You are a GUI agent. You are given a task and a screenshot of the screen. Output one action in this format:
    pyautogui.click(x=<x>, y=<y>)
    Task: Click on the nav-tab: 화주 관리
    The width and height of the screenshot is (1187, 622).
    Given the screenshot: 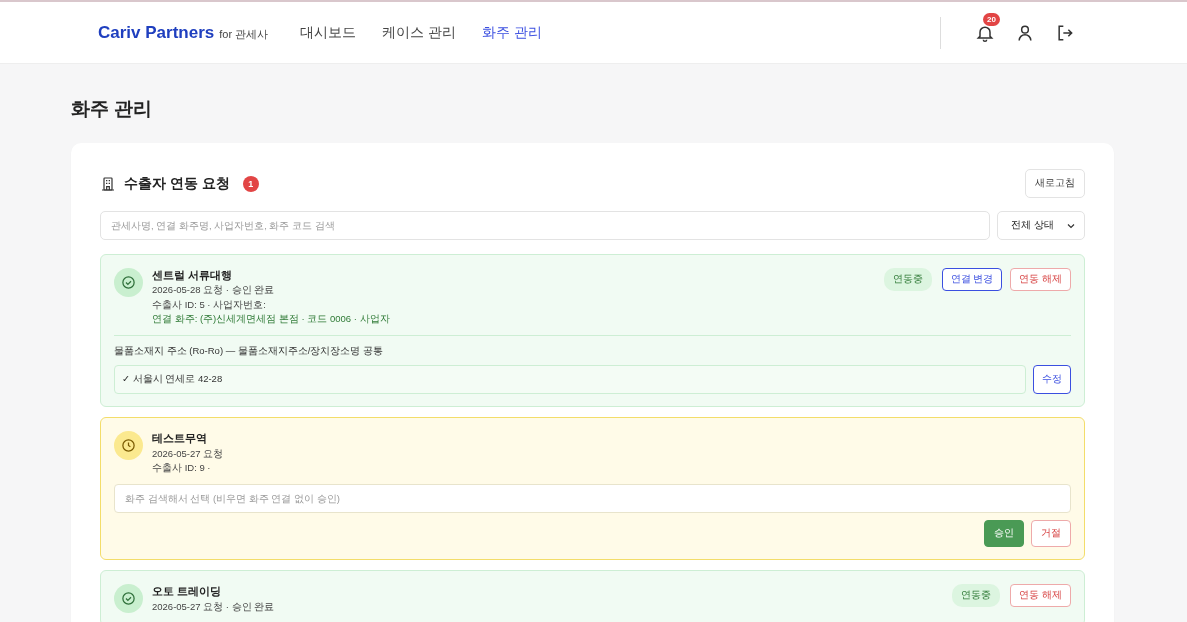 What is the action you would take?
    pyautogui.click(x=512, y=32)
    